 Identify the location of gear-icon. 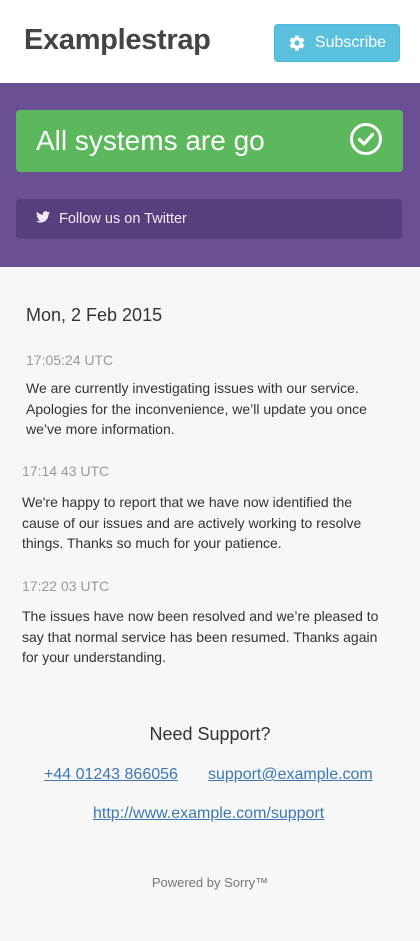
(297, 43).